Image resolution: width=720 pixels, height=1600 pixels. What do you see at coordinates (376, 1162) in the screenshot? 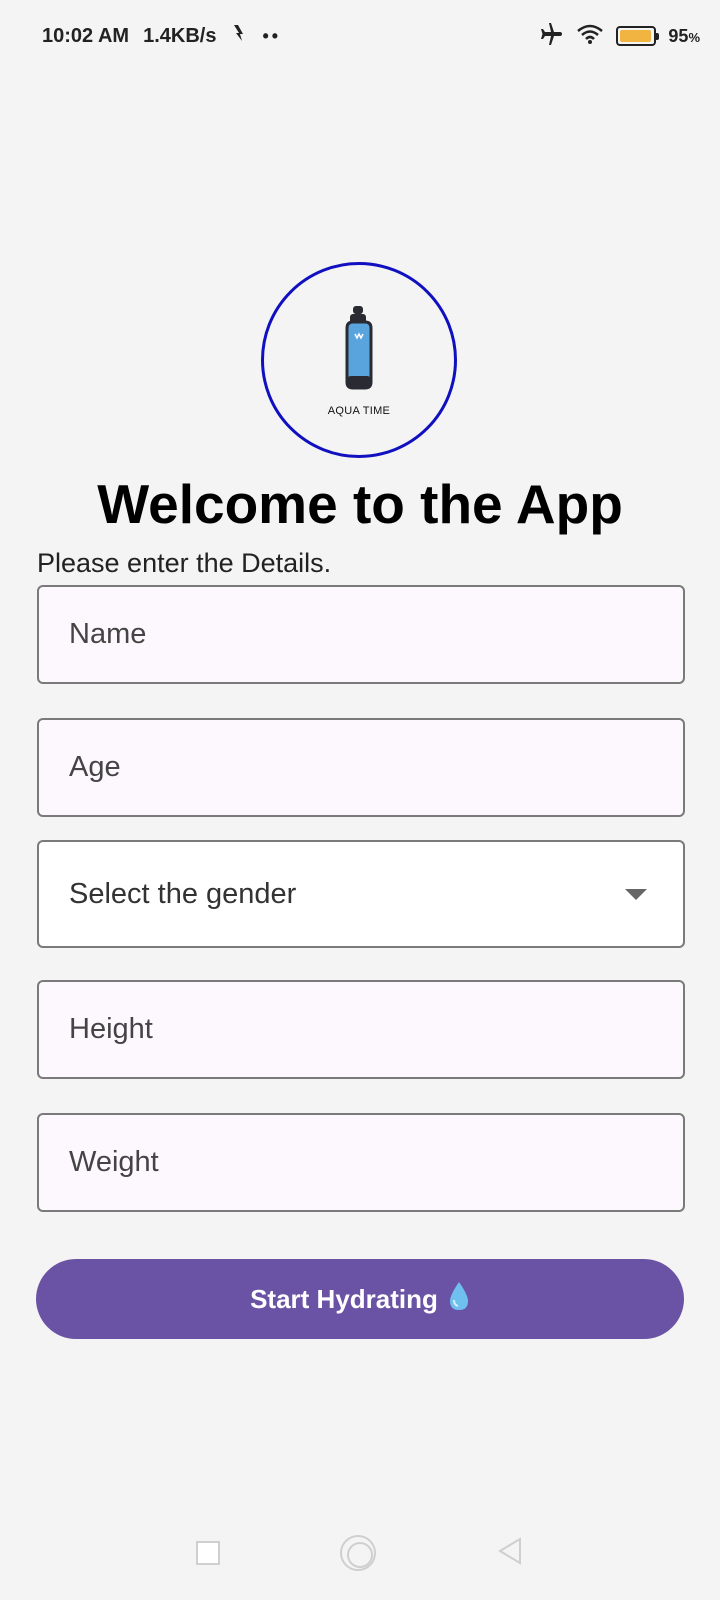
I see `weight-input` at bounding box center [376, 1162].